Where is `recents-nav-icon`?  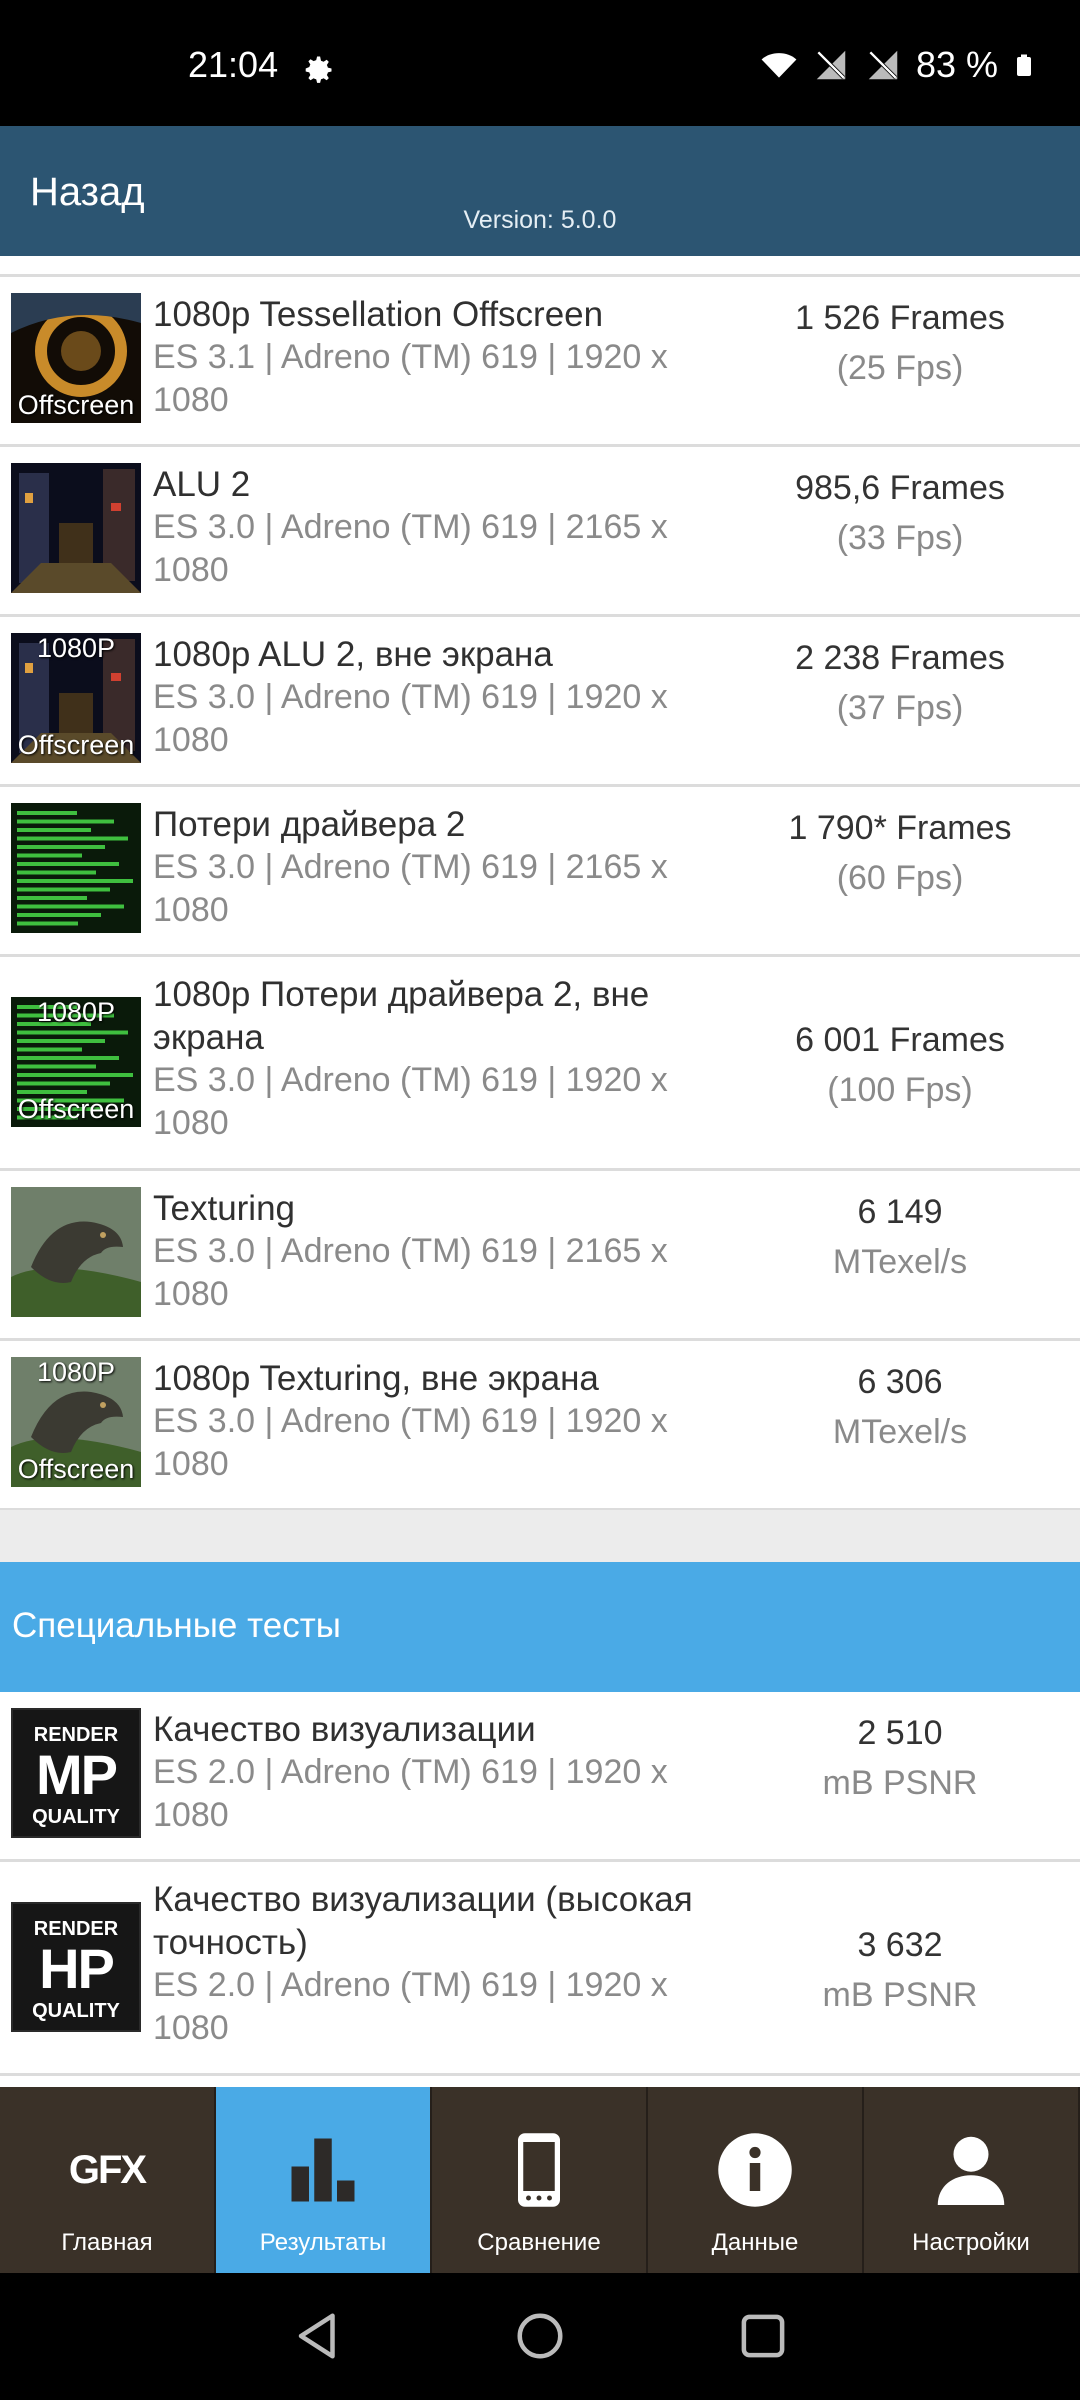 recents-nav-icon is located at coordinates (763, 2336).